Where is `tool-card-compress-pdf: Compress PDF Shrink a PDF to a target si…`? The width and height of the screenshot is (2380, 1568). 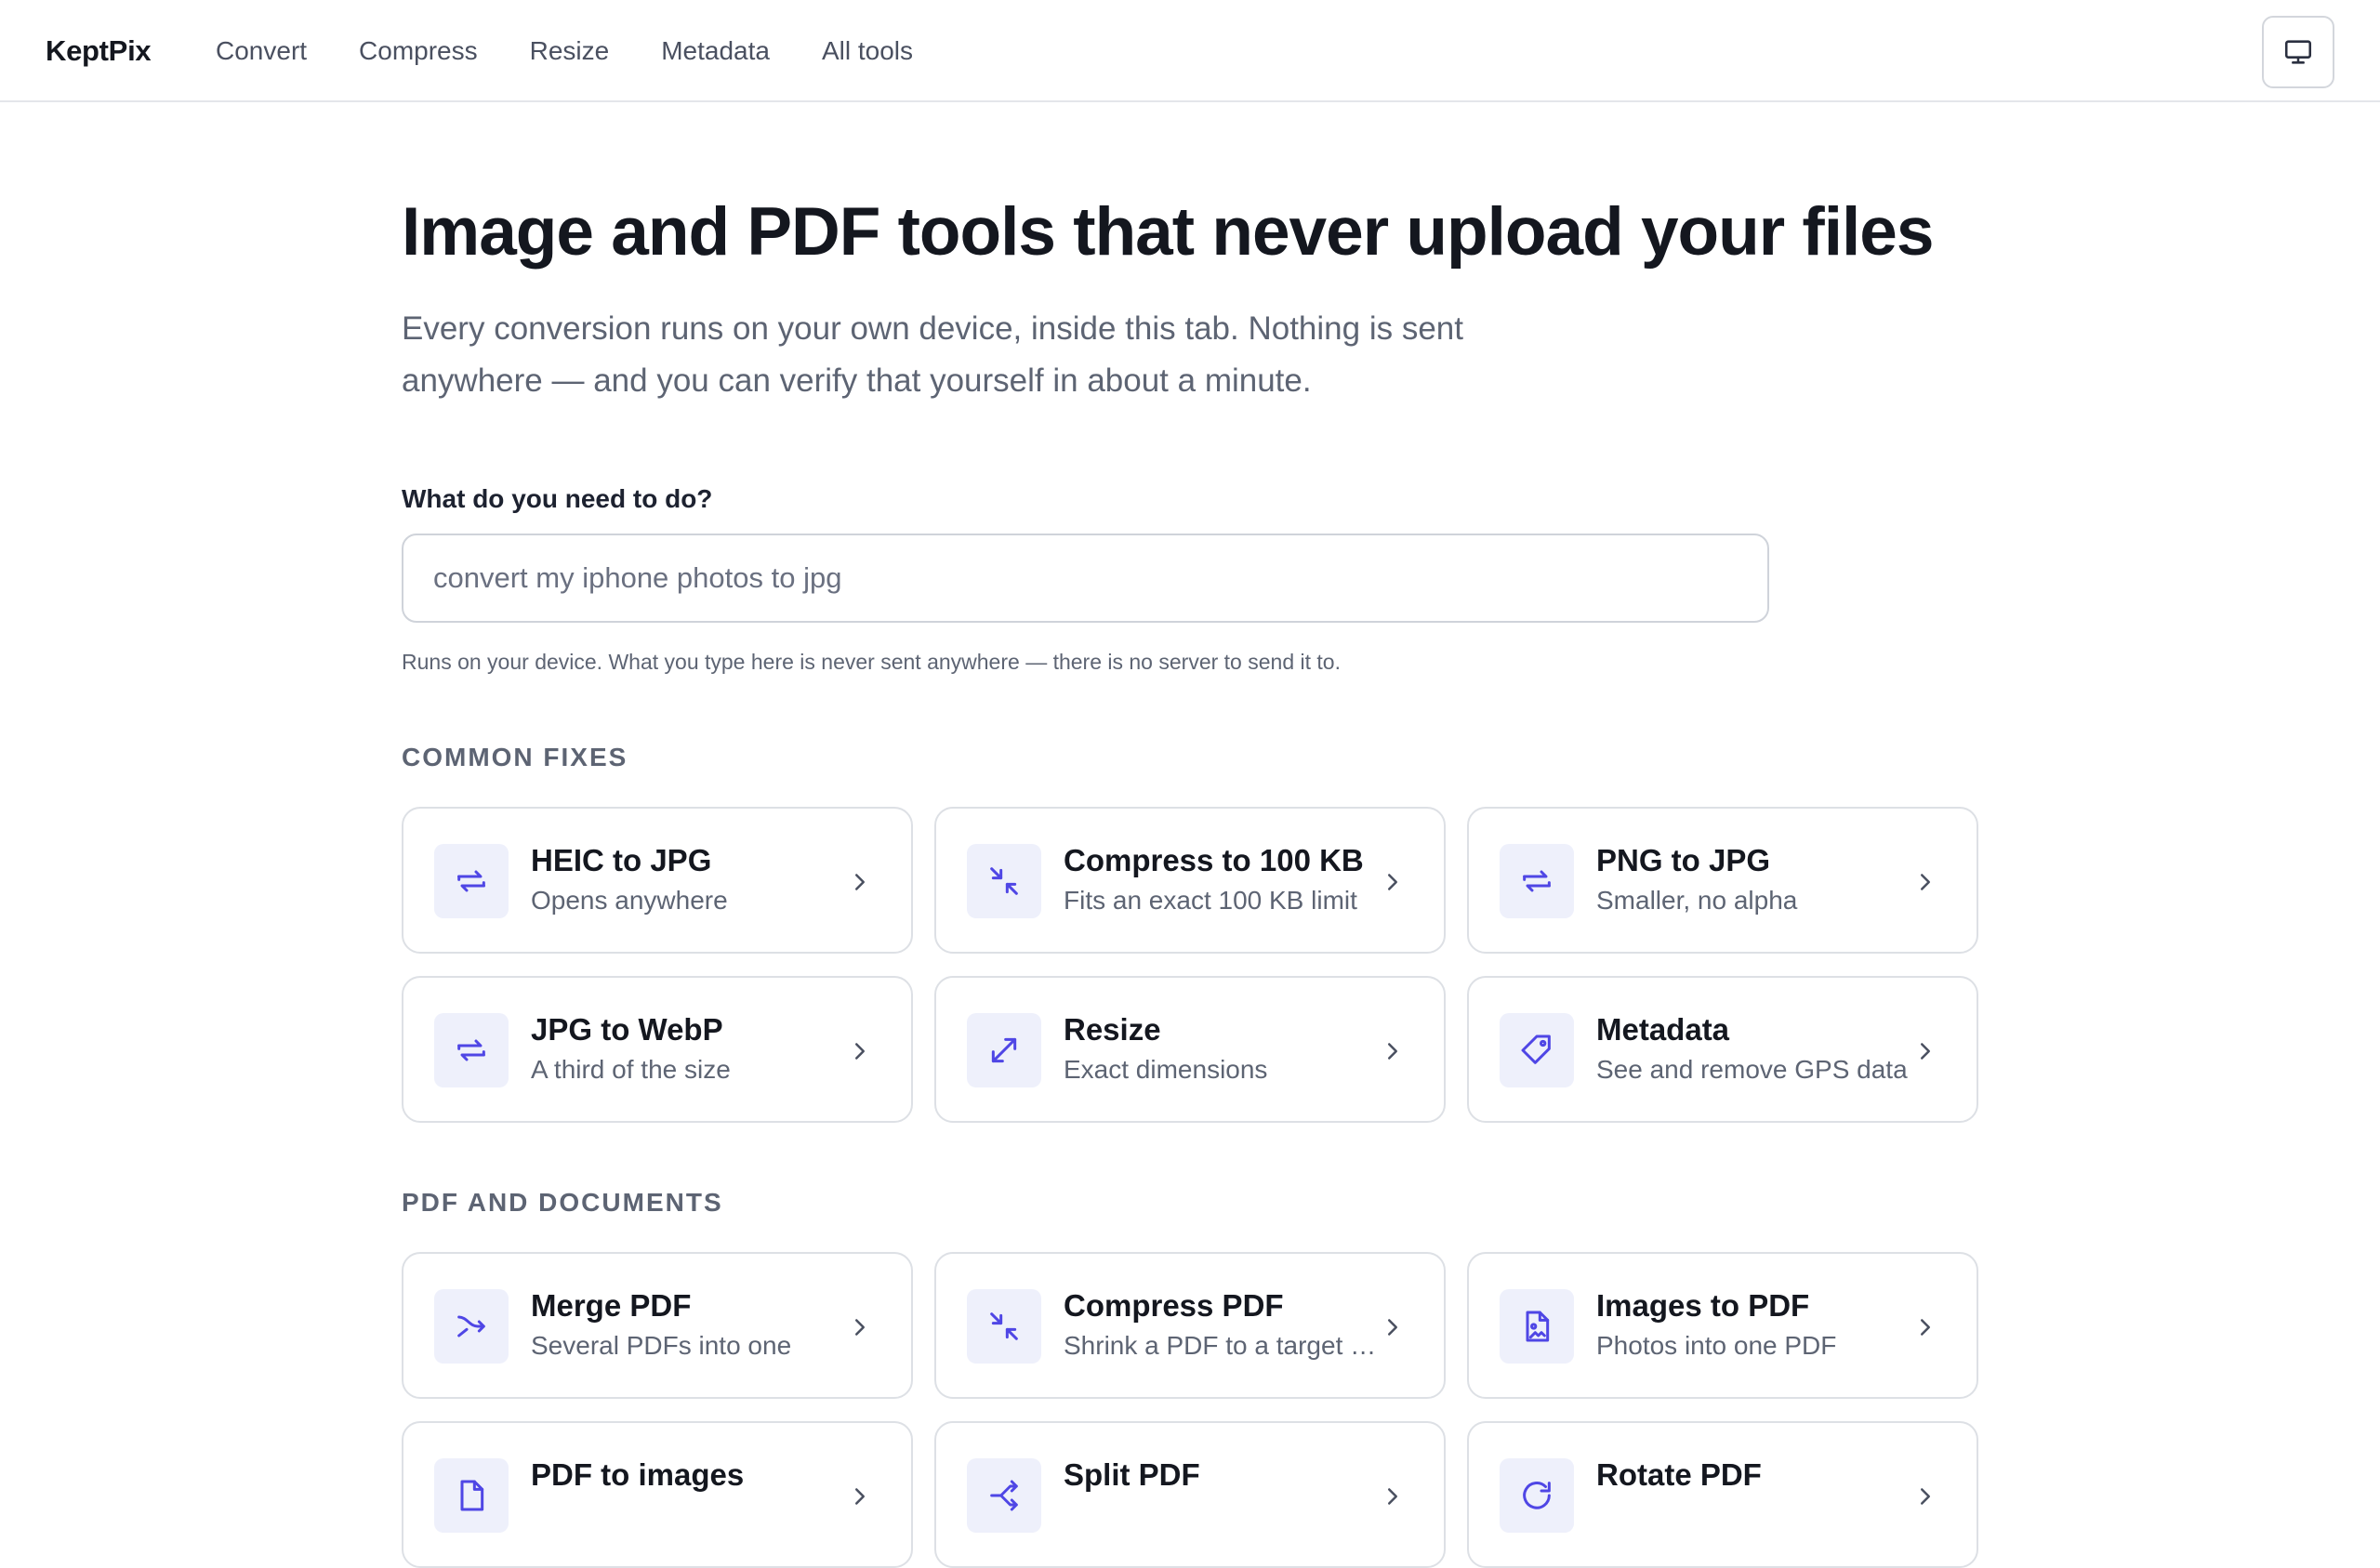 tool-card-compress-pdf: Compress PDF Shrink a PDF to a target si… is located at coordinates (1190, 1326).